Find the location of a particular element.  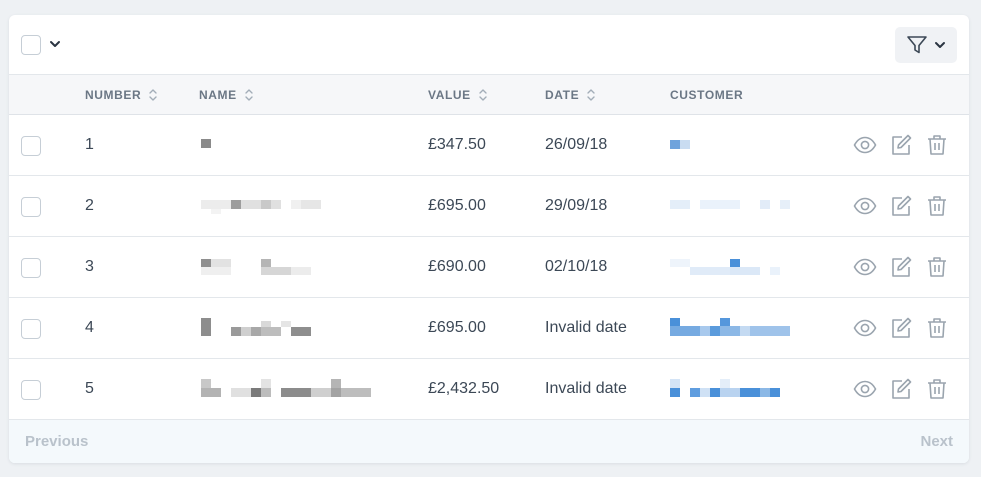

table-row: 2 £695.00 29/09/18 is located at coordinates (489, 206).